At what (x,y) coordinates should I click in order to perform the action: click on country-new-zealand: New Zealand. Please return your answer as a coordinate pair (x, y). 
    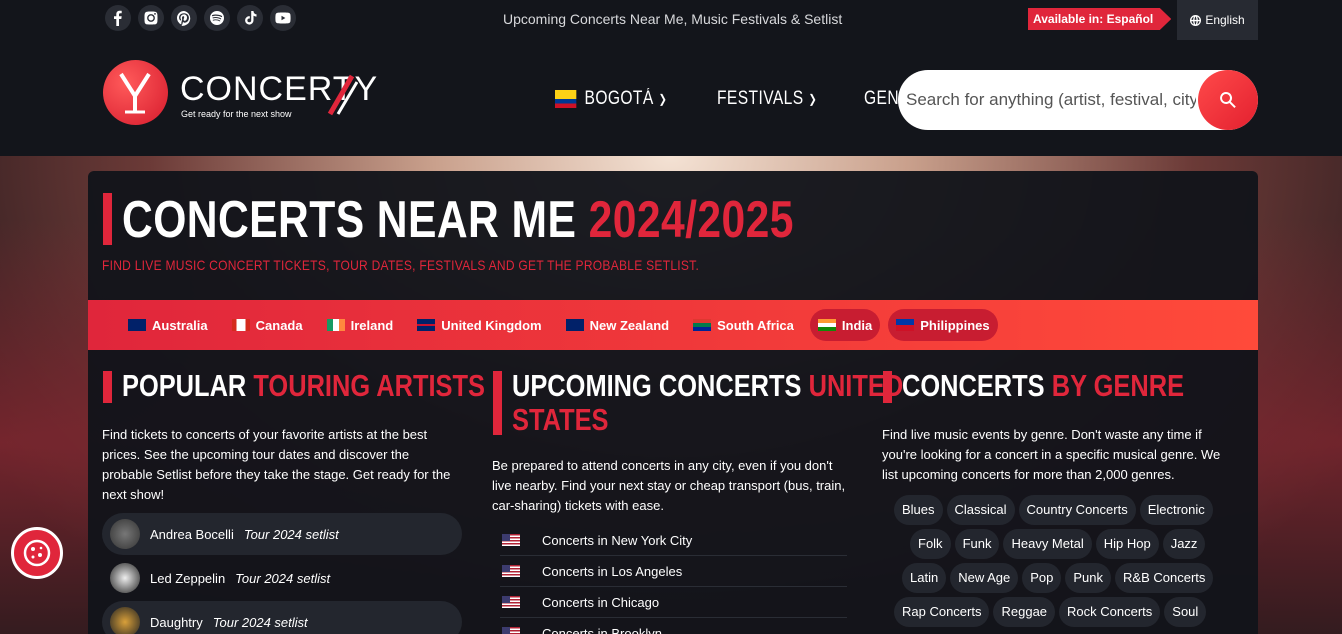
    Looking at the image, I should click on (617, 325).